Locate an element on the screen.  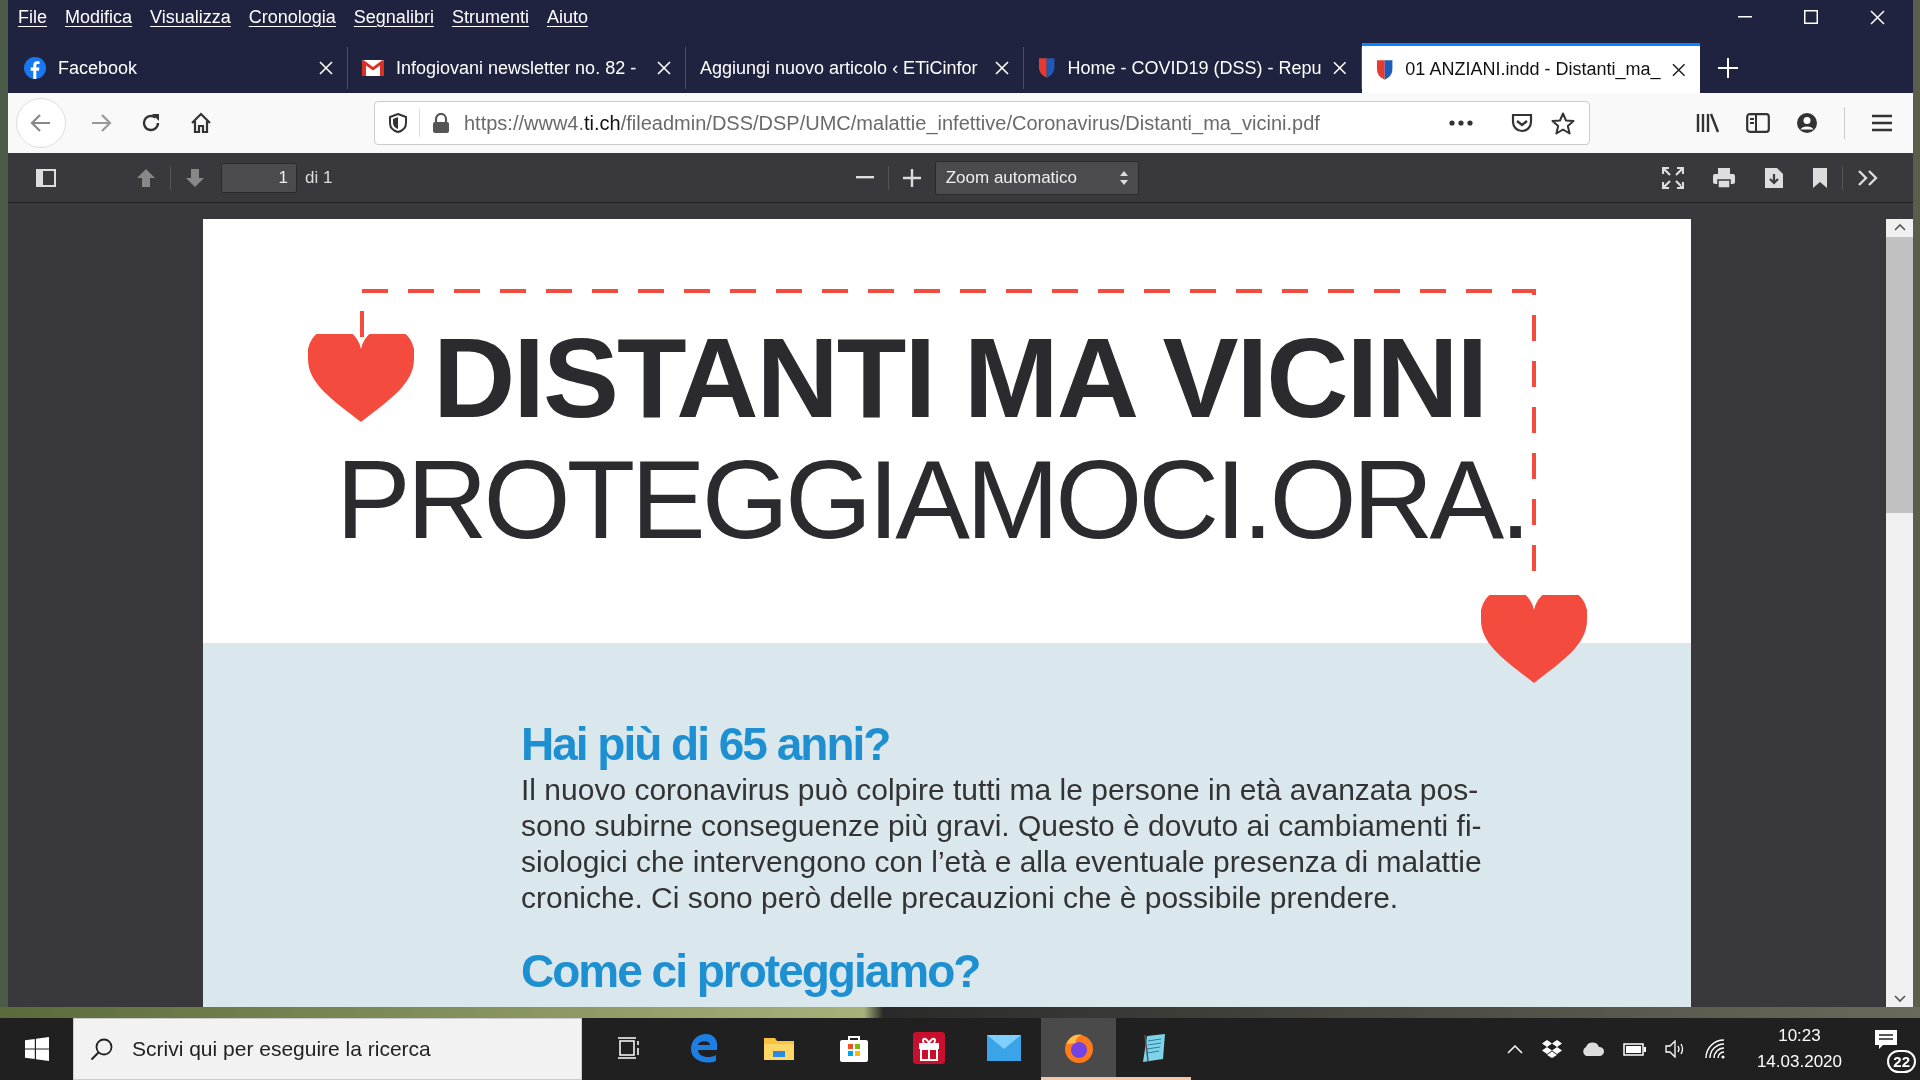
box-icon is located at coordinates (1551, 1049).